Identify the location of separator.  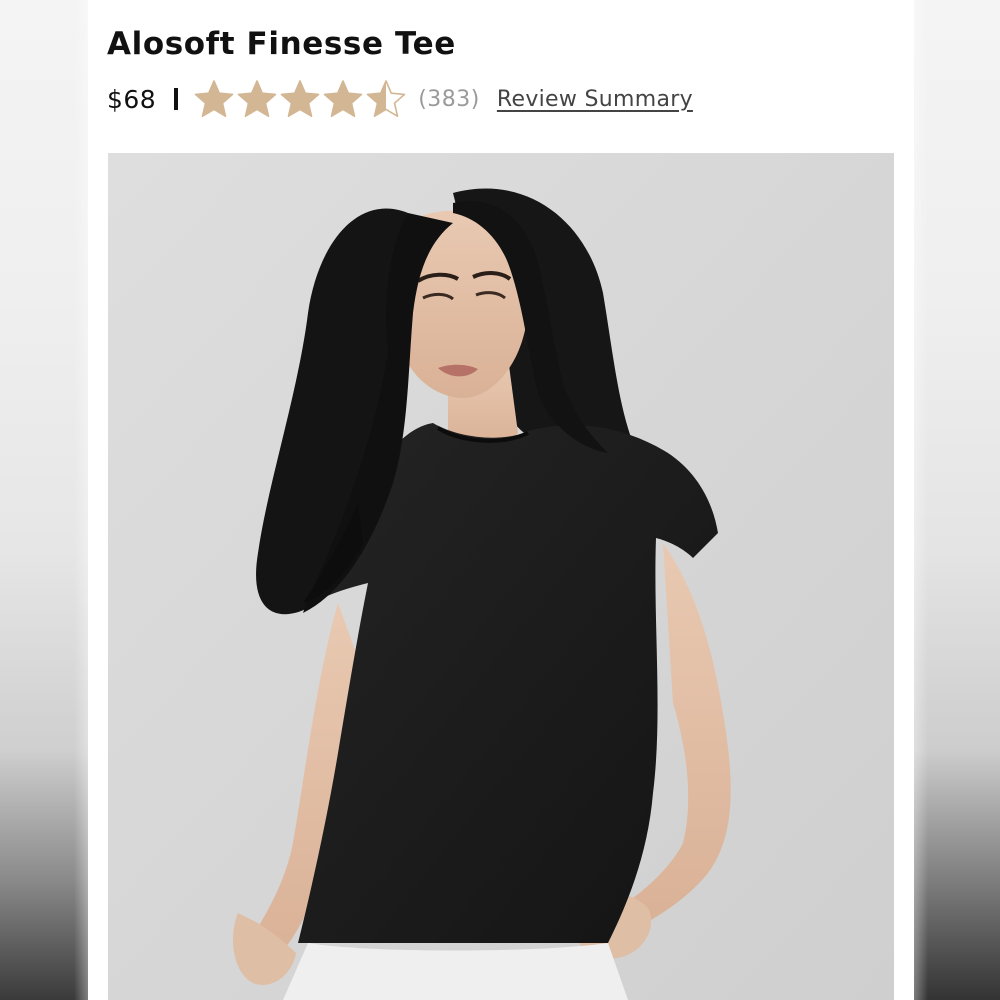
(176, 99).